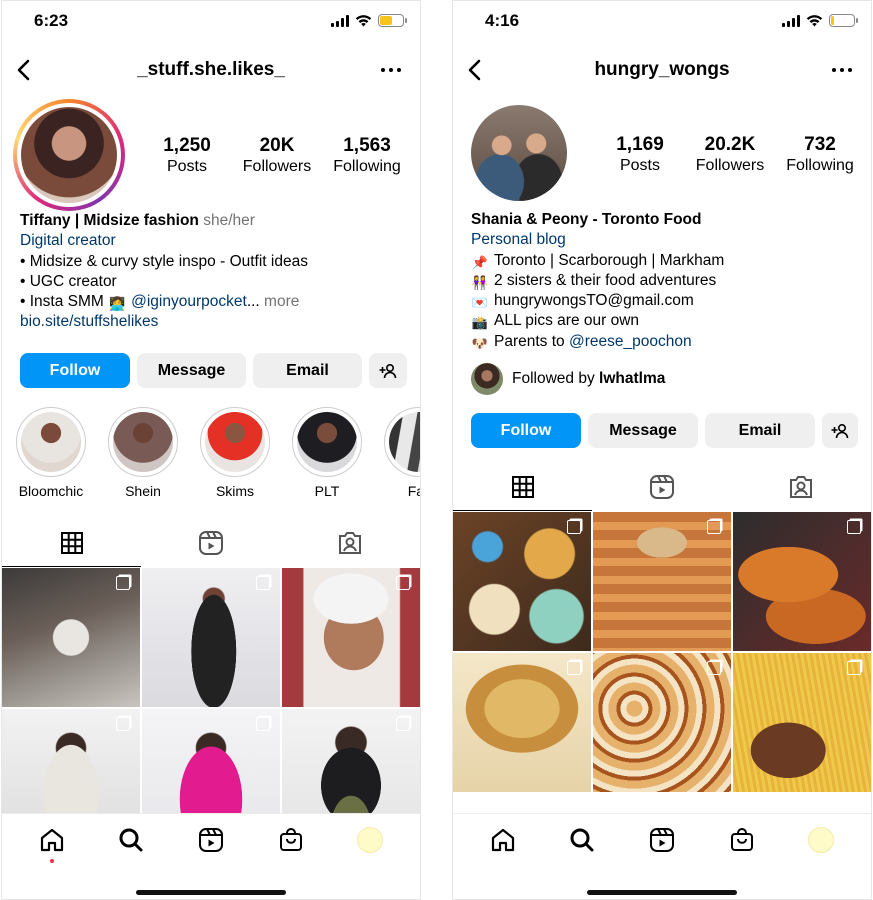  I want to click on profile-category: Personal blog, so click(518, 240).